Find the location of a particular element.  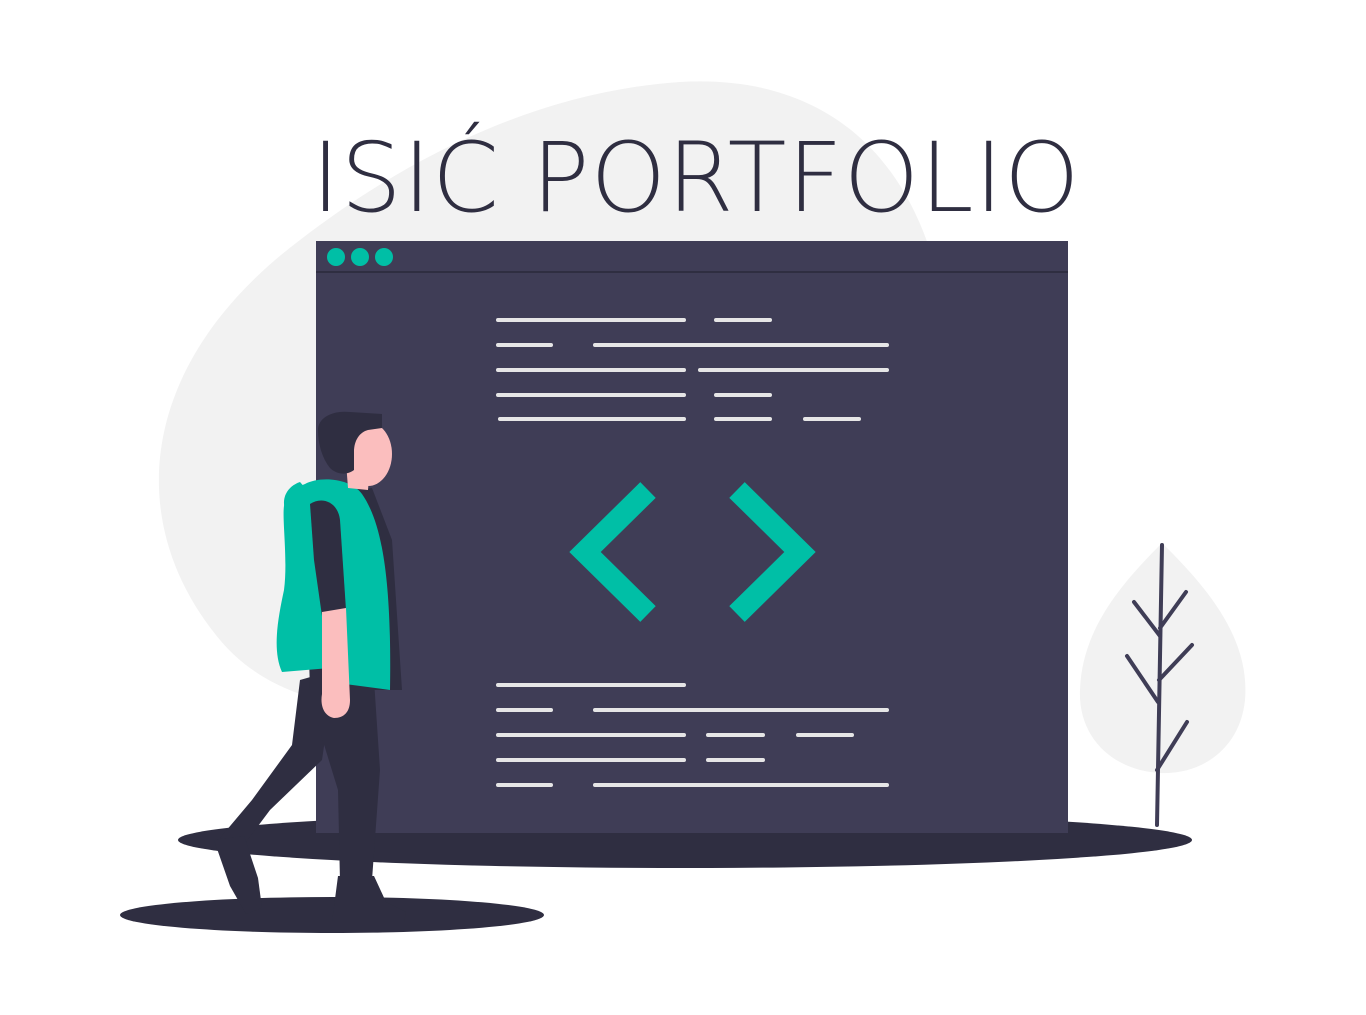

leaf-tree-icon is located at coordinates (1162, 685).